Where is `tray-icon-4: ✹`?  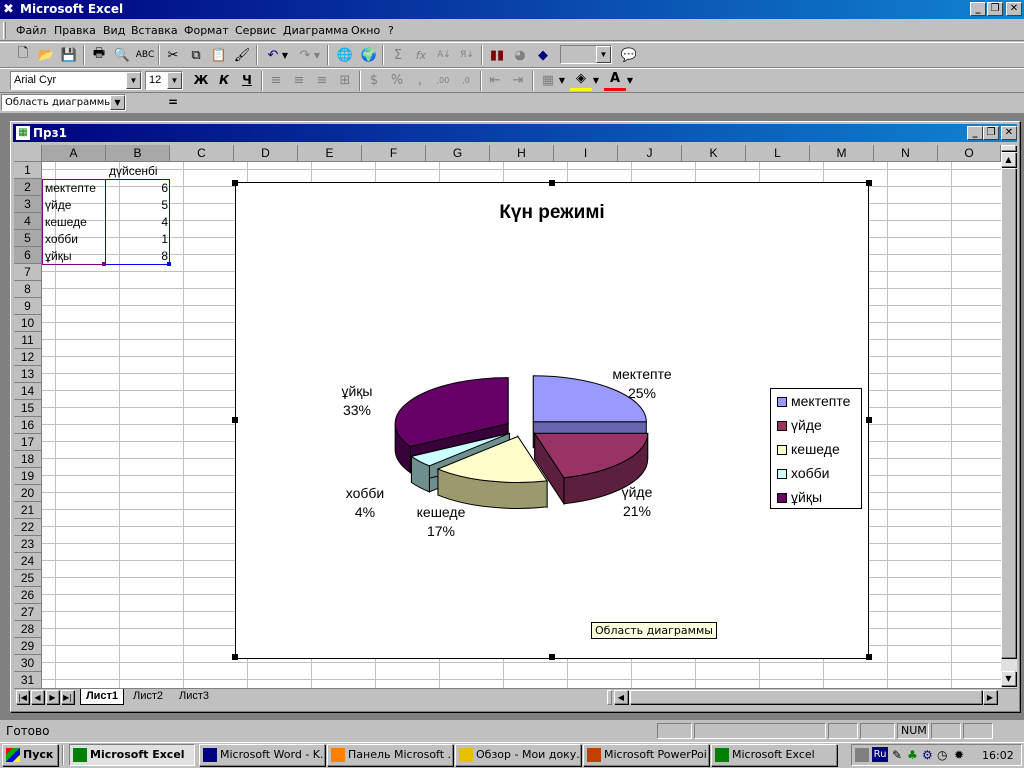 tray-icon-4: ✹ is located at coordinates (959, 755).